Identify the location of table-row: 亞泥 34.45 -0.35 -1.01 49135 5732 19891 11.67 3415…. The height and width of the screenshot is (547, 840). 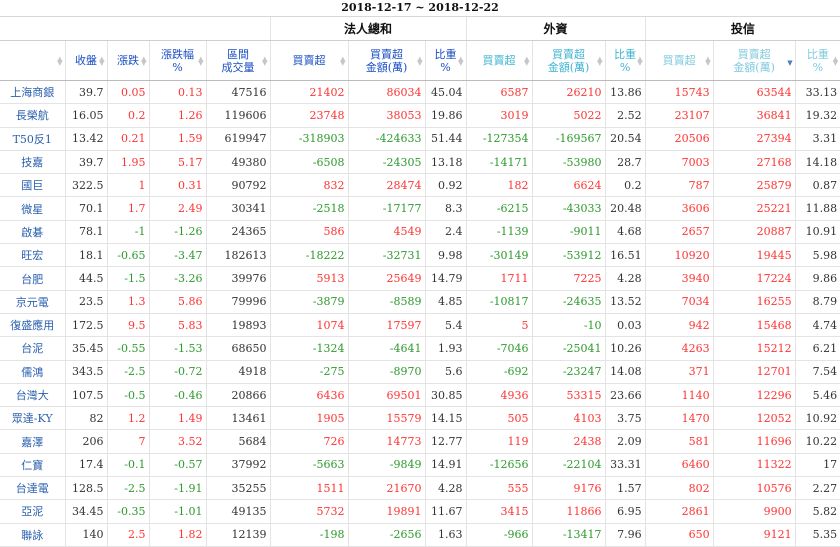
(420, 511).